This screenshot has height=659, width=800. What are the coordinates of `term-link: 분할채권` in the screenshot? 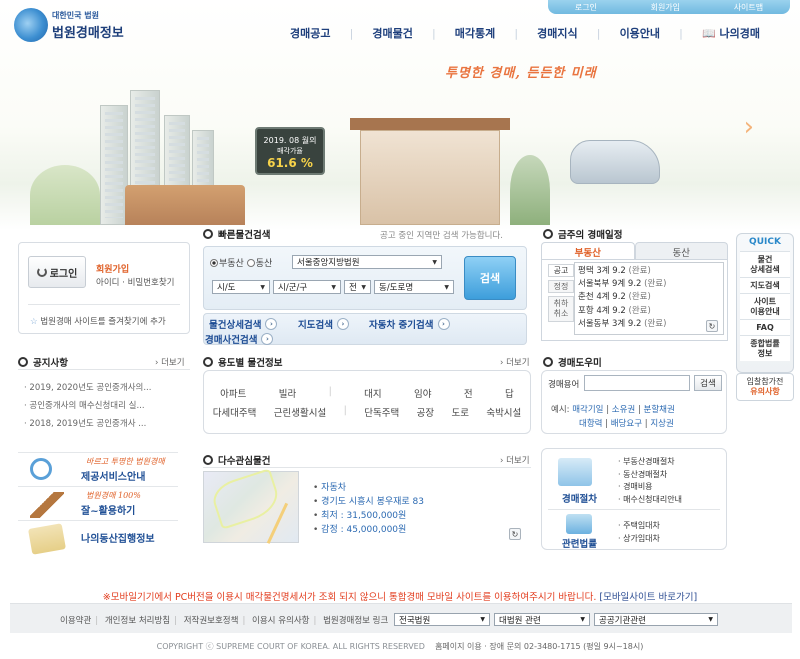 It's located at (659, 410).